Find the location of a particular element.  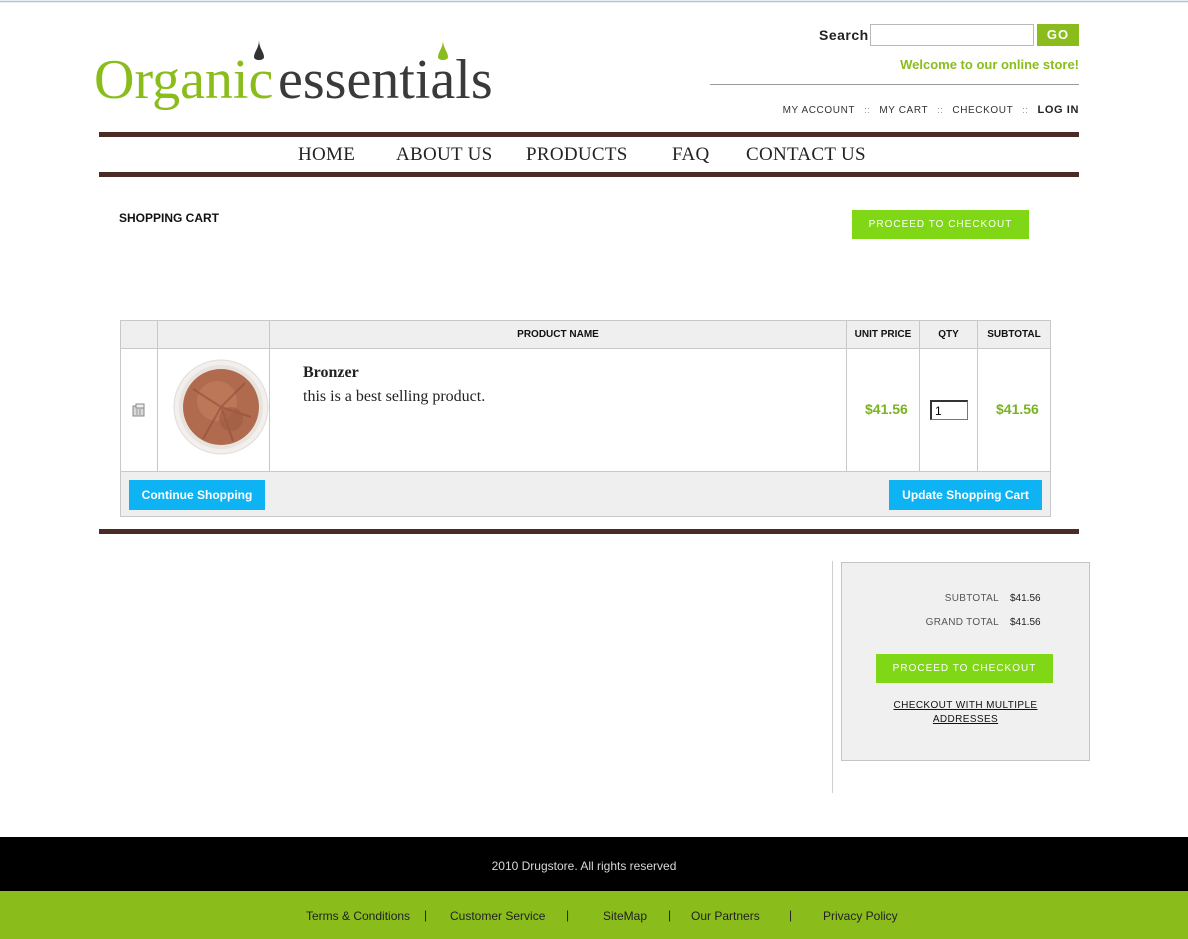

my-account-link: MY ACCOUNT is located at coordinates (819, 110).